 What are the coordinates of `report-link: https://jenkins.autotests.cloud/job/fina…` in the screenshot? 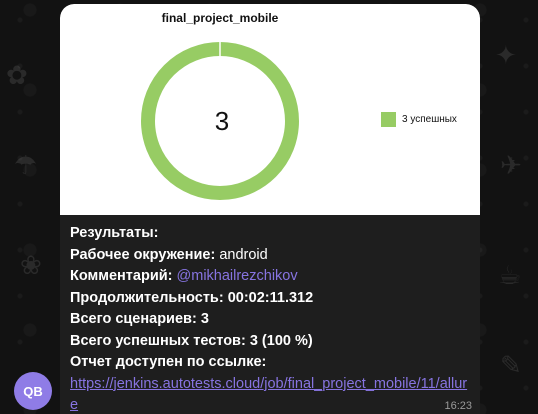 It's located at (268, 395).